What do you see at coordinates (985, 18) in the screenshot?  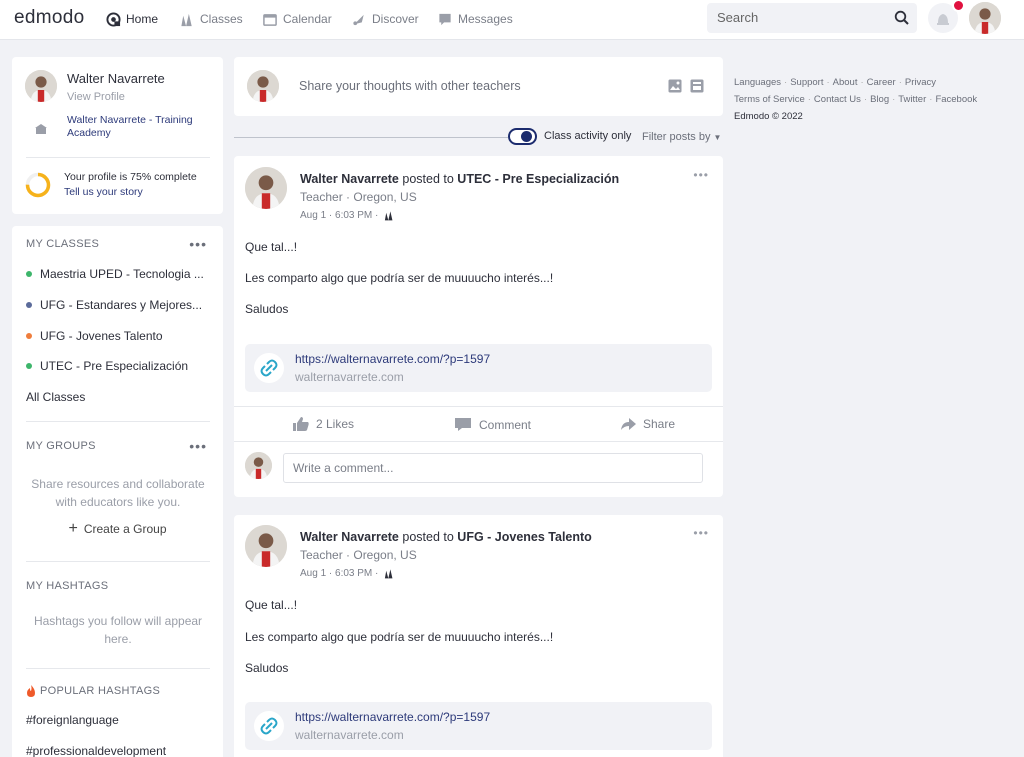 I see `user-avatar-menu` at bounding box center [985, 18].